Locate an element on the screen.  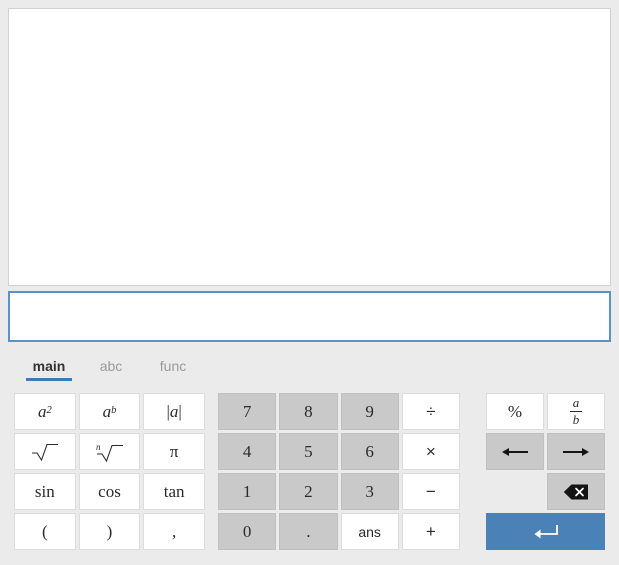
key-comma-label: , is located at coordinates (174, 531).